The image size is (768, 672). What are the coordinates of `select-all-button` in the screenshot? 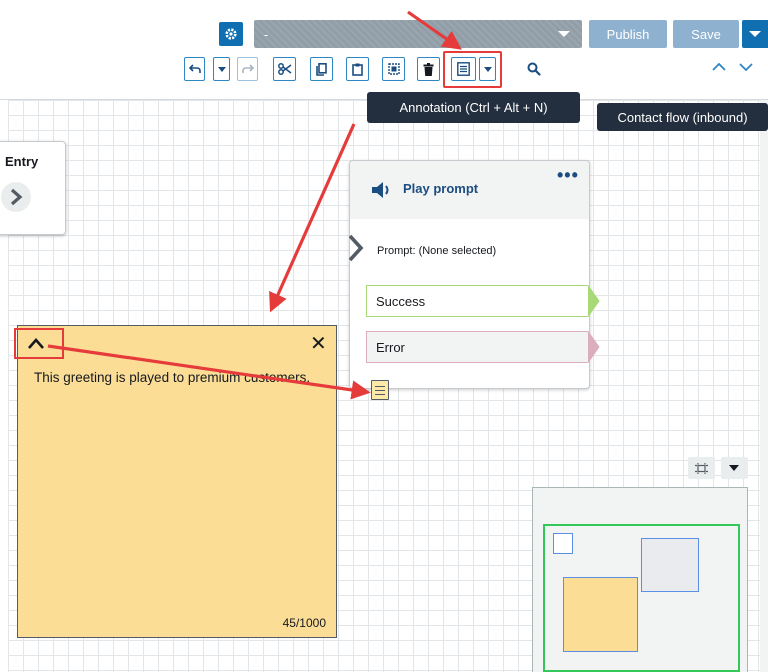 It's located at (393, 69).